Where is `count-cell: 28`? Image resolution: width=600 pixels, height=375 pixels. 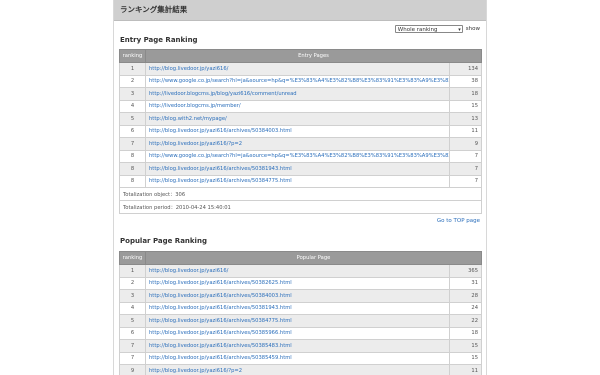 count-cell: 28 is located at coordinates (465, 296).